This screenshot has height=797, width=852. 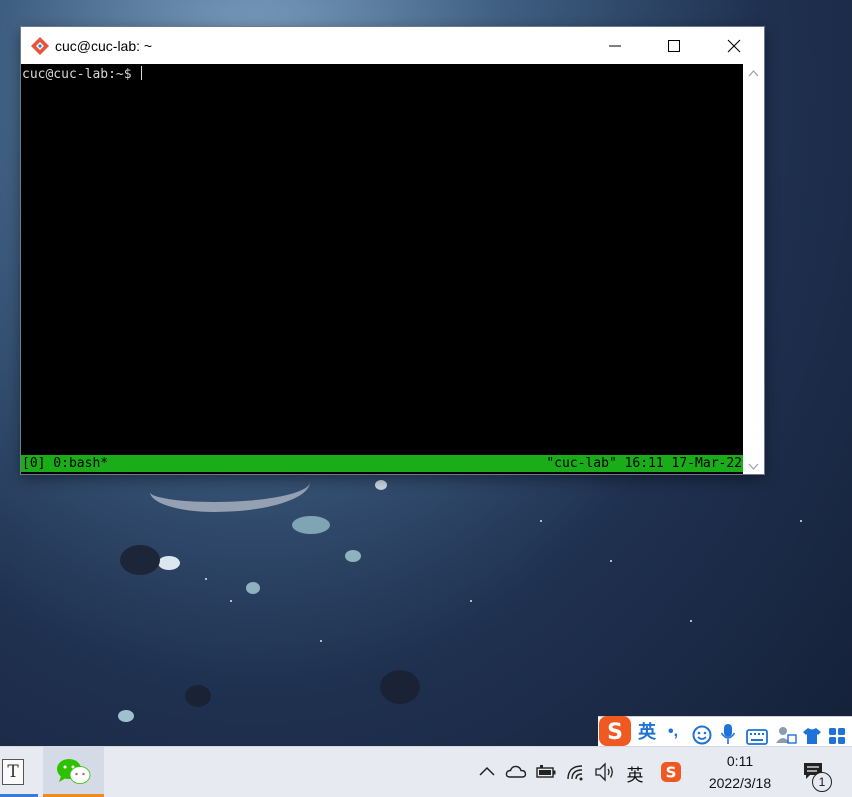 What do you see at coordinates (426, 771) in the screenshot?
I see `taskbar: T 英 S 0:11 2022/3/18 1` at bounding box center [426, 771].